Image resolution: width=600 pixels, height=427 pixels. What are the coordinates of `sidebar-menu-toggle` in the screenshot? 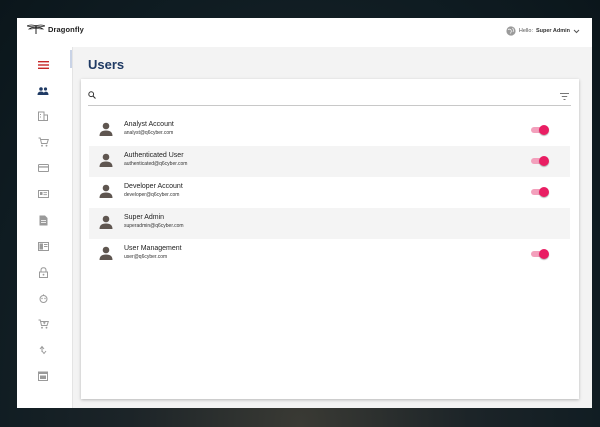 It's located at (43, 65).